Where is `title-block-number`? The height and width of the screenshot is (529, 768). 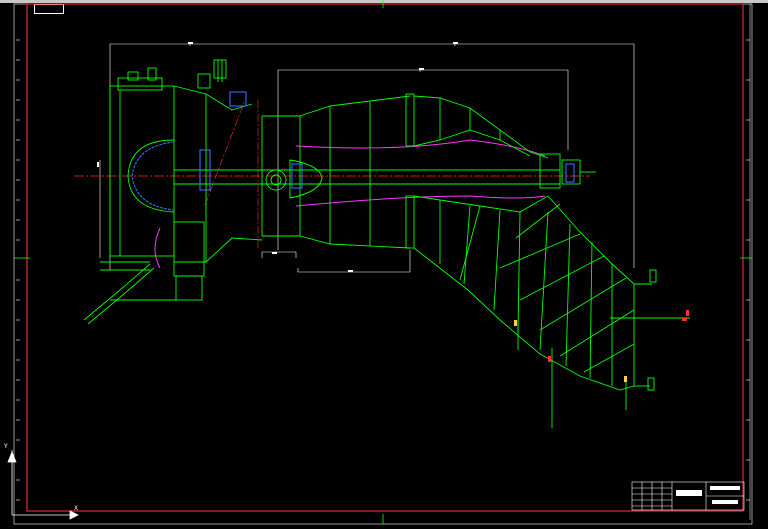
title-block-number is located at coordinates (725, 502).